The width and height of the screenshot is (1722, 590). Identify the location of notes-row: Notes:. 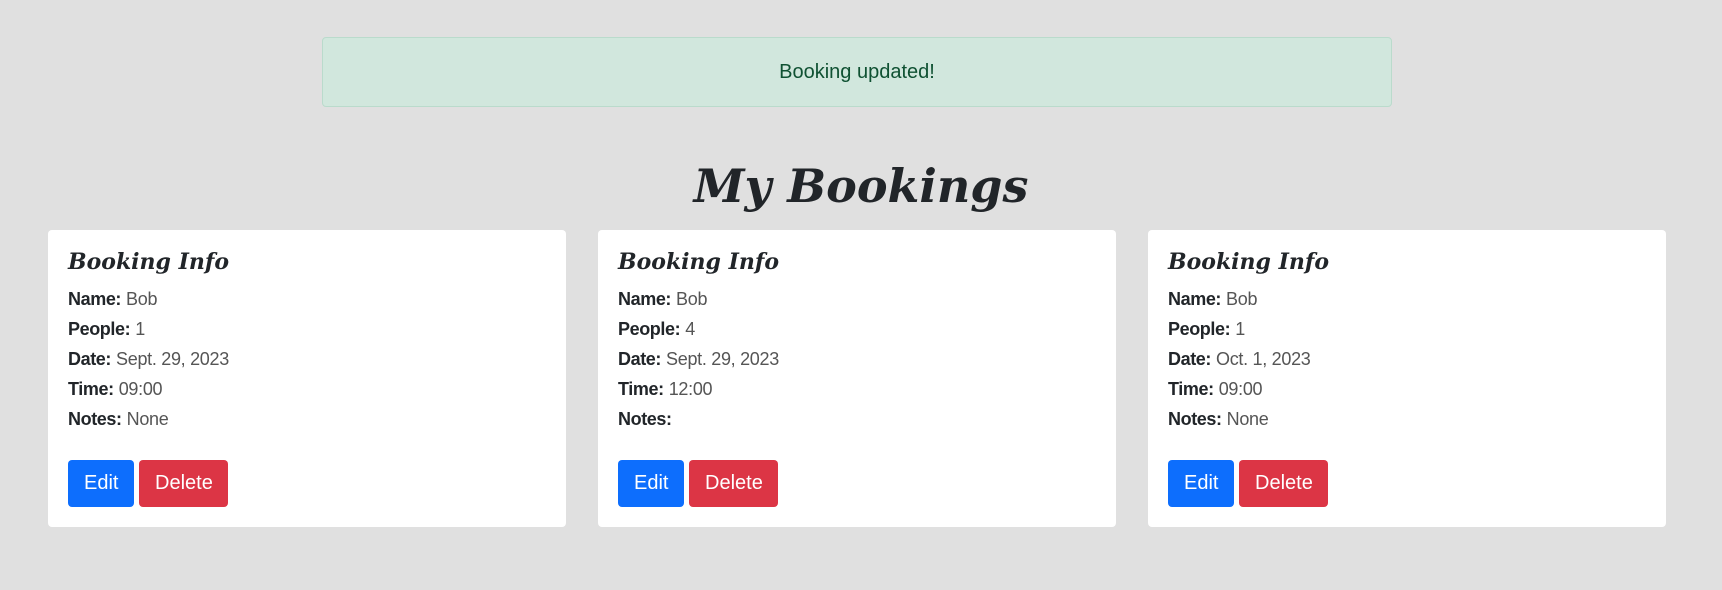
(857, 419).